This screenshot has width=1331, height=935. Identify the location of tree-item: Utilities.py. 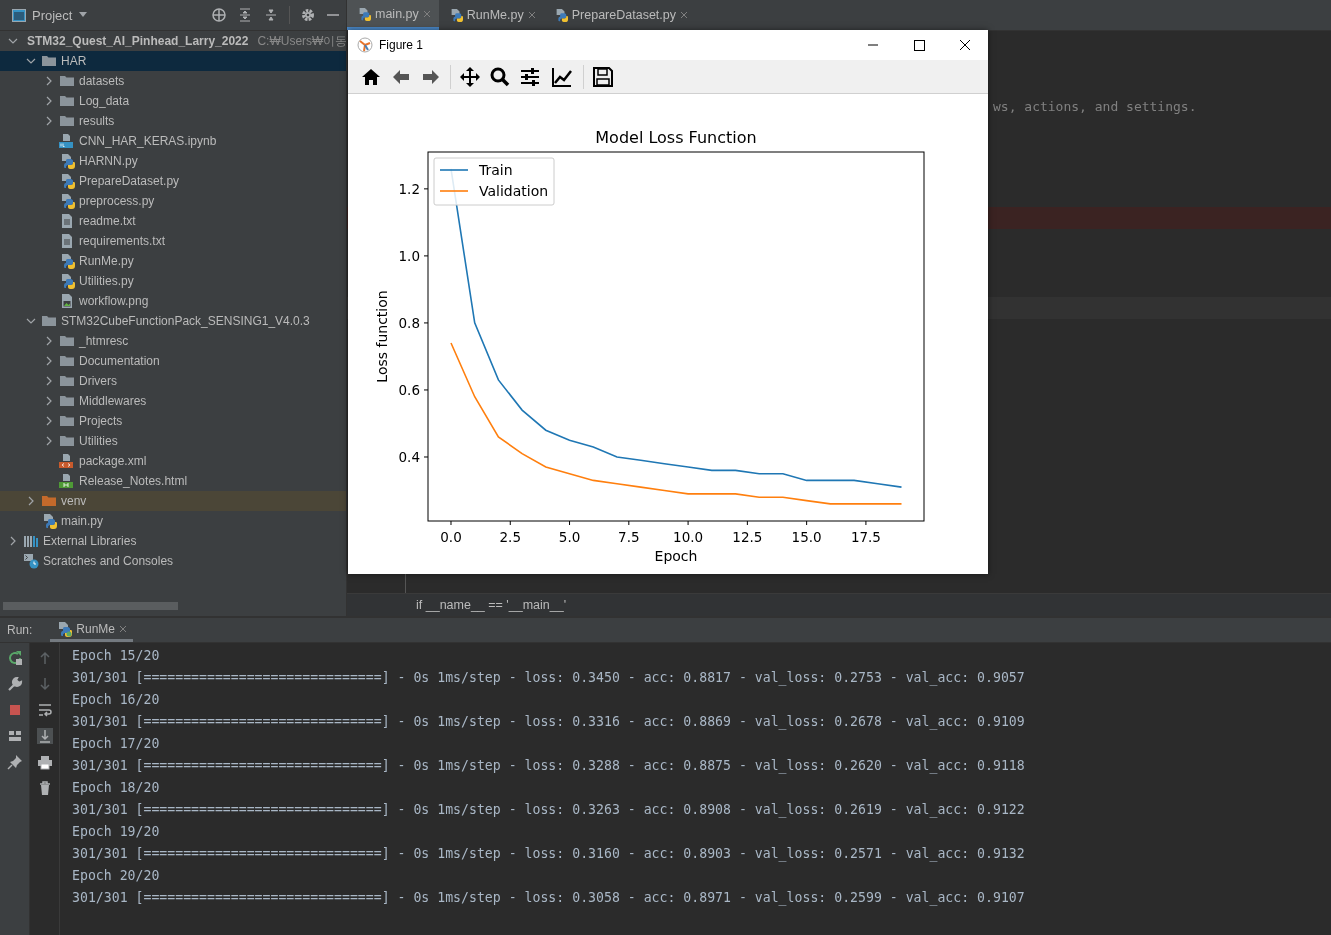
(173, 281).